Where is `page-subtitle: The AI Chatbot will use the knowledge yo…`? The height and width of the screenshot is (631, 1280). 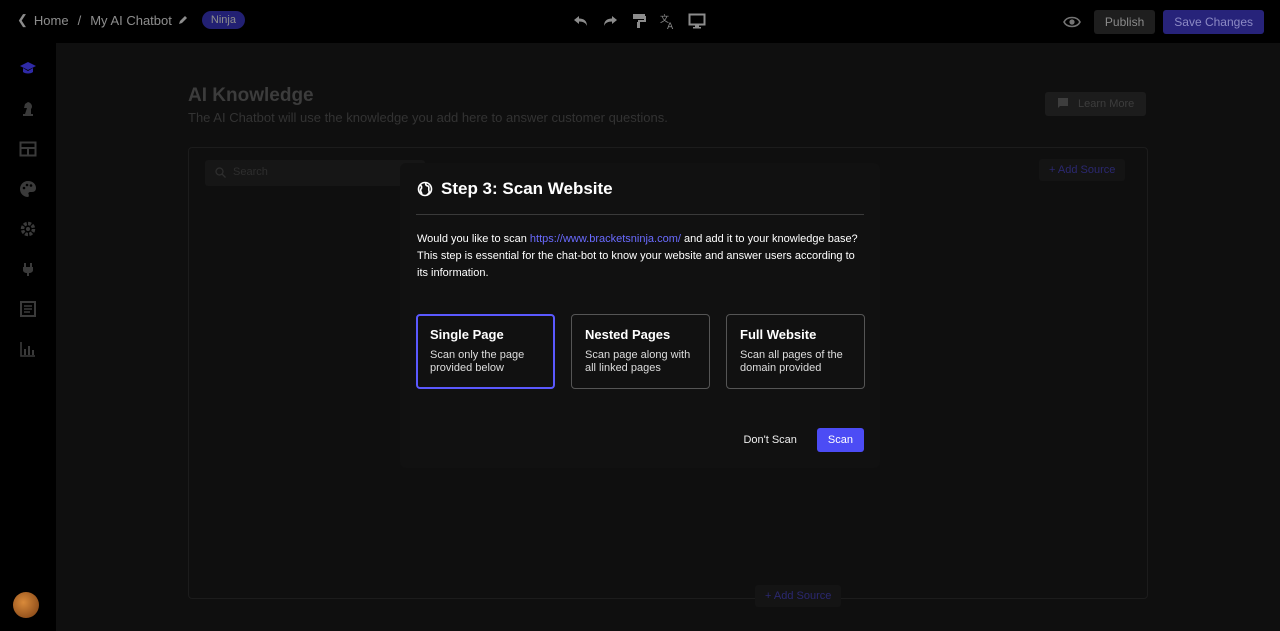 page-subtitle: The AI Chatbot will use the knowledge yo… is located at coordinates (428, 117).